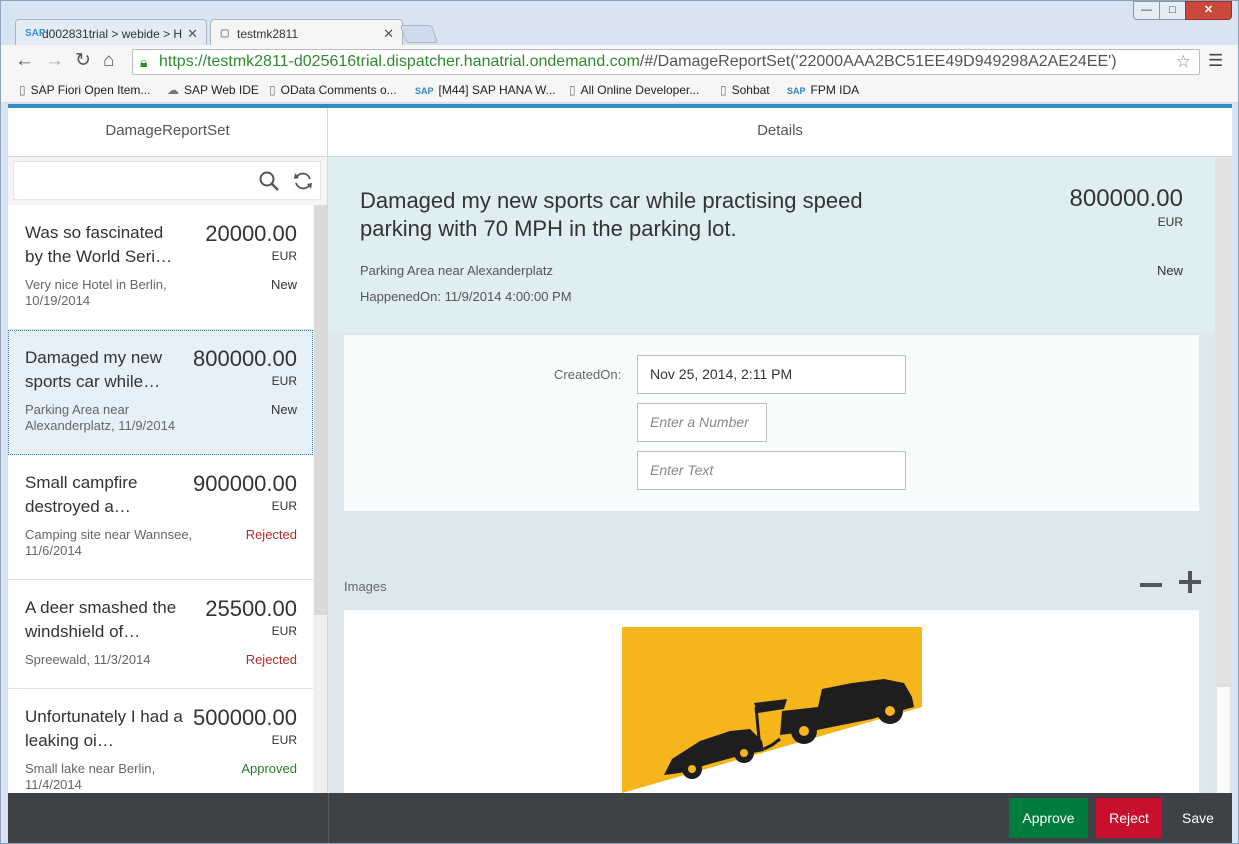 This screenshot has width=1239, height=844. I want to click on back-icon: ←, so click(24, 61).